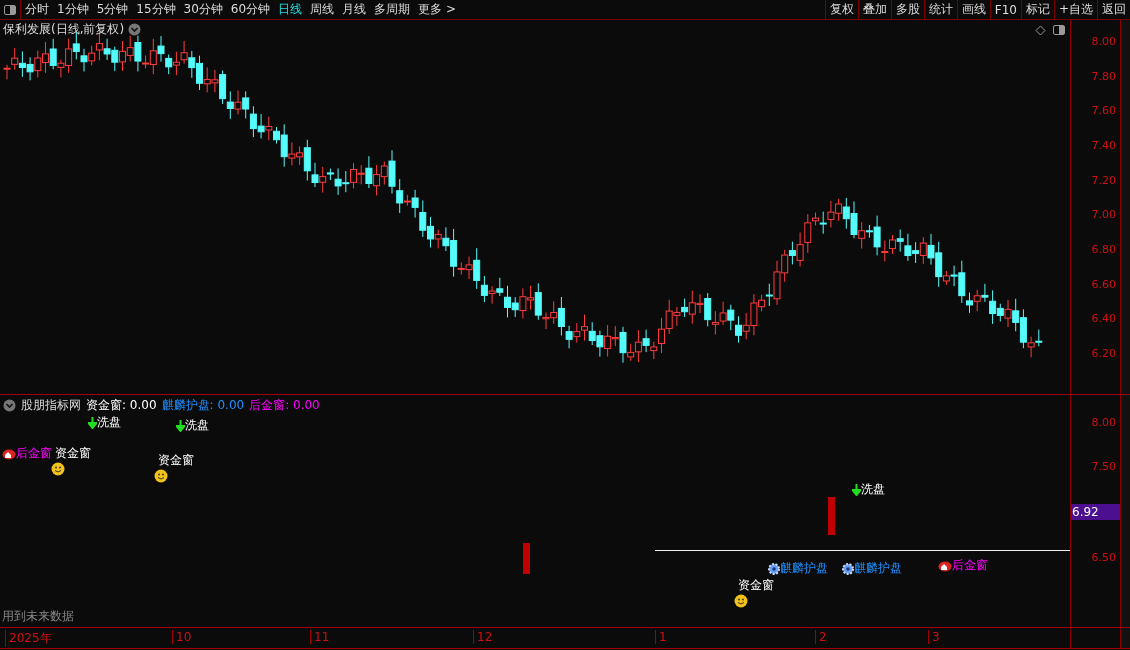 Image resolution: width=1130 pixels, height=650 pixels. Describe the element at coordinates (437, 9) in the screenshot. I see `period-tab: 更多 >` at that location.